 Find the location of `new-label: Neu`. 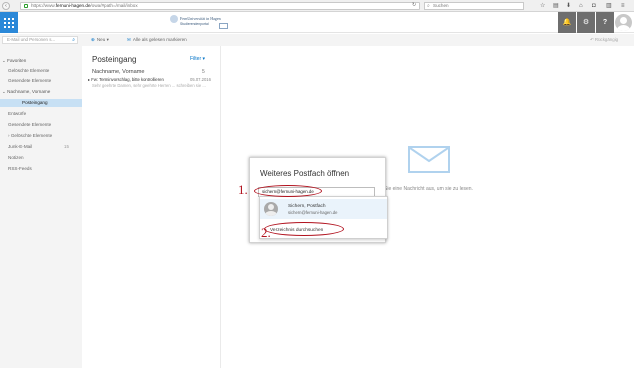

new-label: Neu is located at coordinates (101, 39).